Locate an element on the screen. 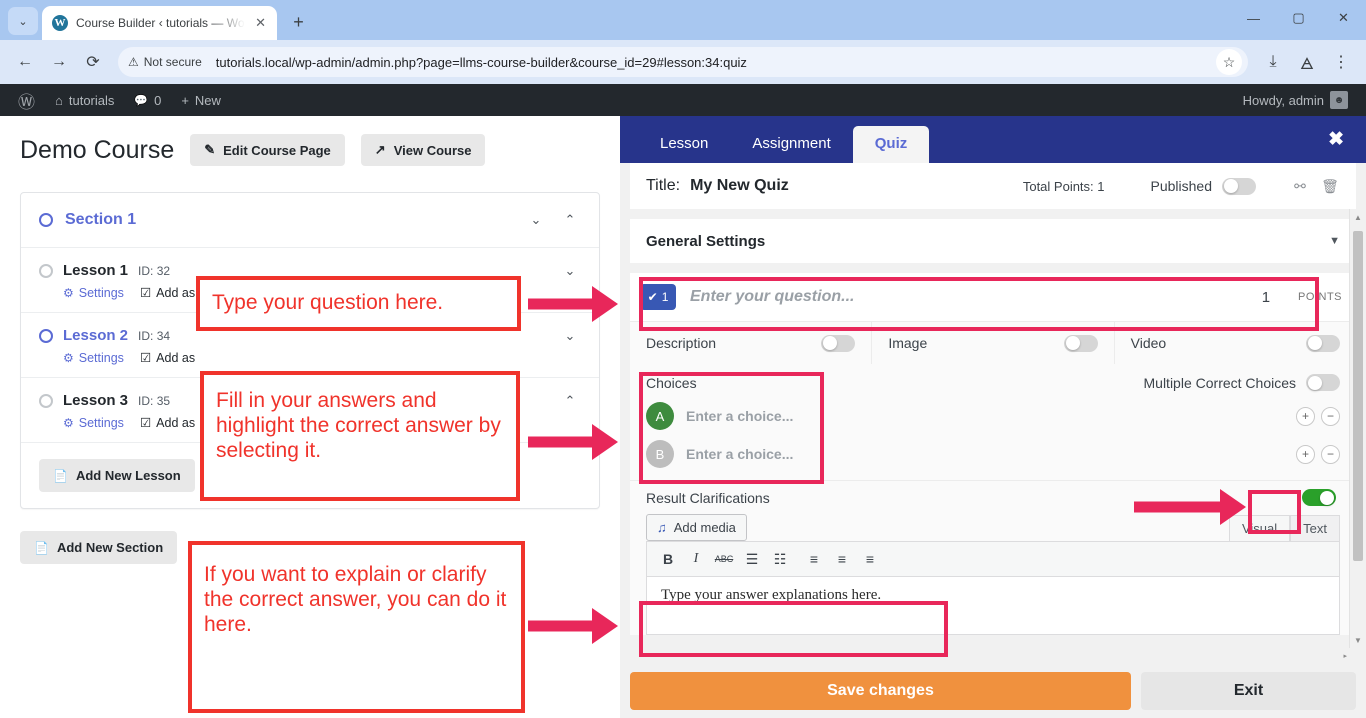  quiz-horizontal-scrollbar: ▸ is located at coordinates (989, 656).